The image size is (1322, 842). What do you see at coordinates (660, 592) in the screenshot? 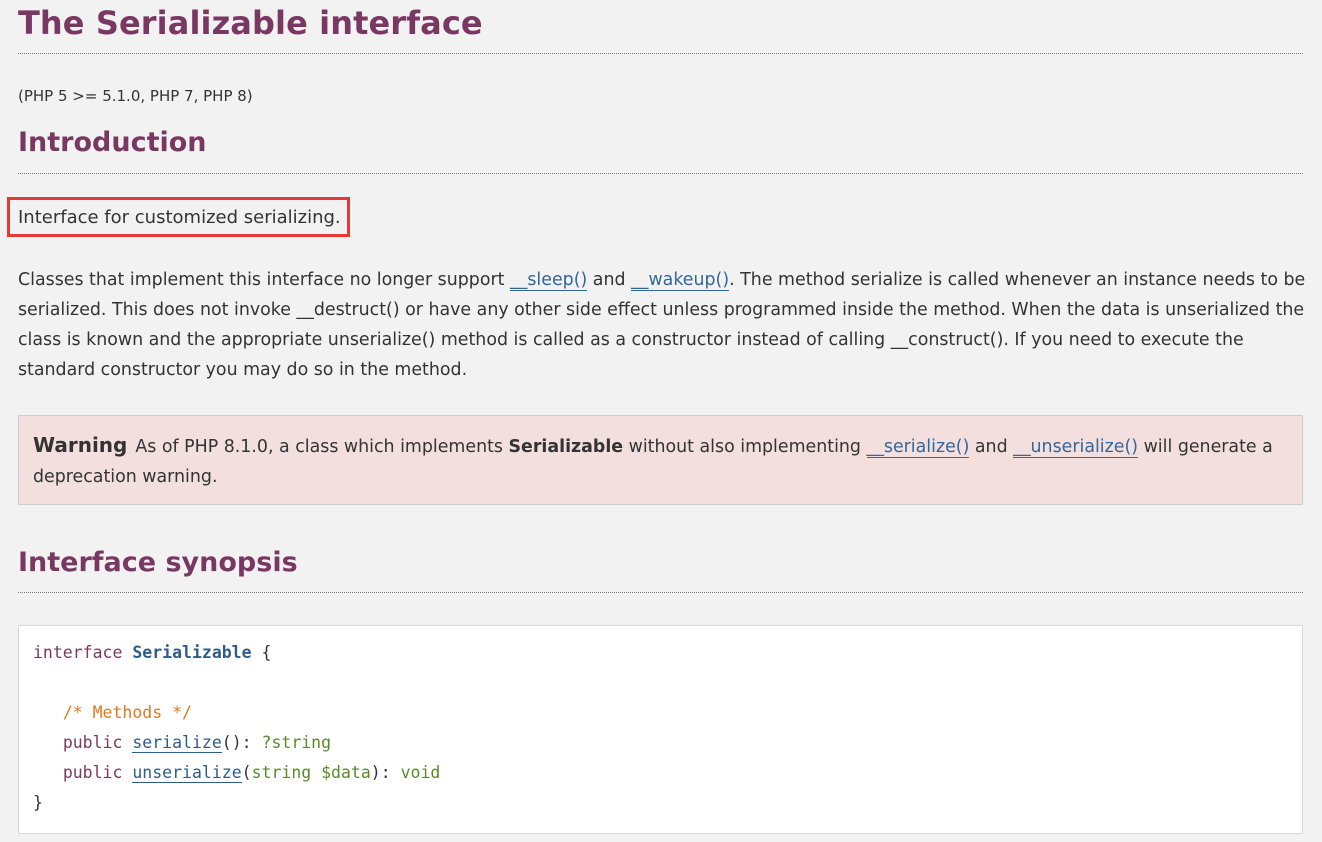
I see `synopsis-divider` at bounding box center [660, 592].